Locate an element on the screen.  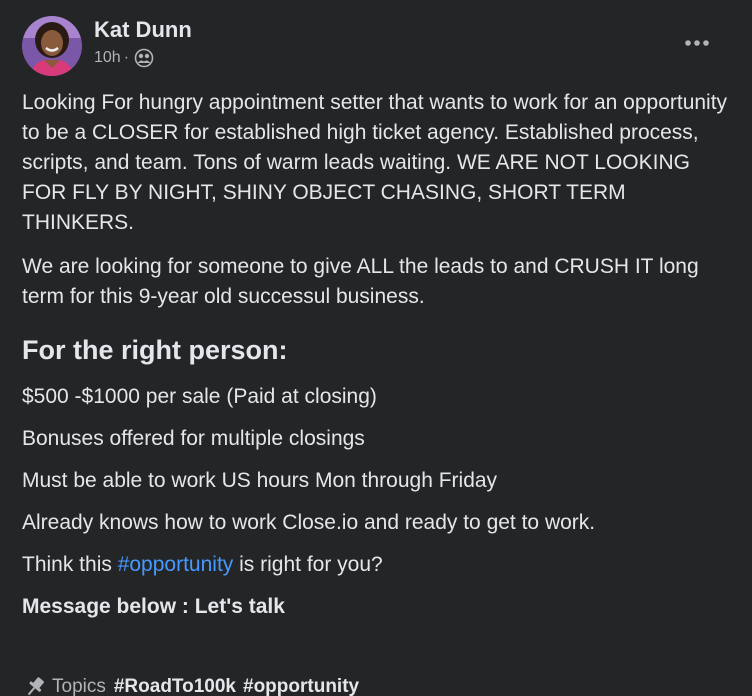
author-meta: Kat Dunn 10h · is located at coordinates (143, 42).